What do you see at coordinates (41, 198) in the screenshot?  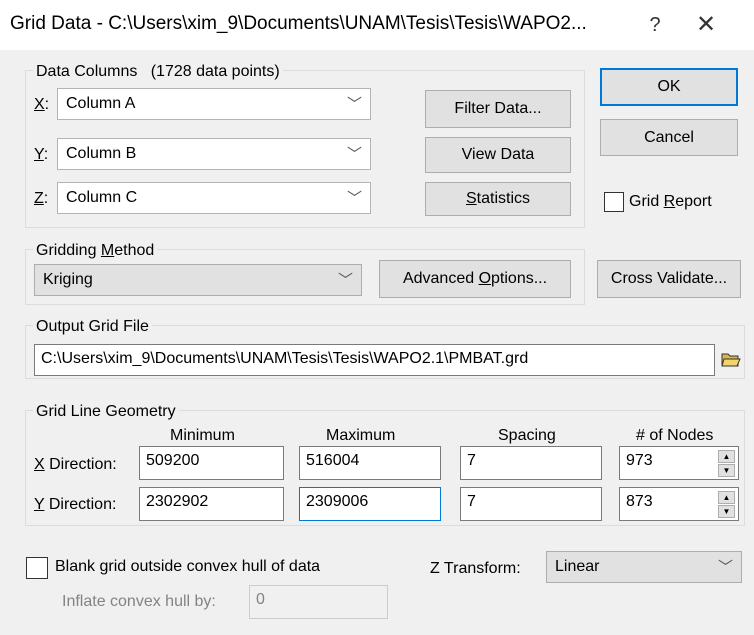 I see `z-column-label: Z:` at bounding box center [41, 198].